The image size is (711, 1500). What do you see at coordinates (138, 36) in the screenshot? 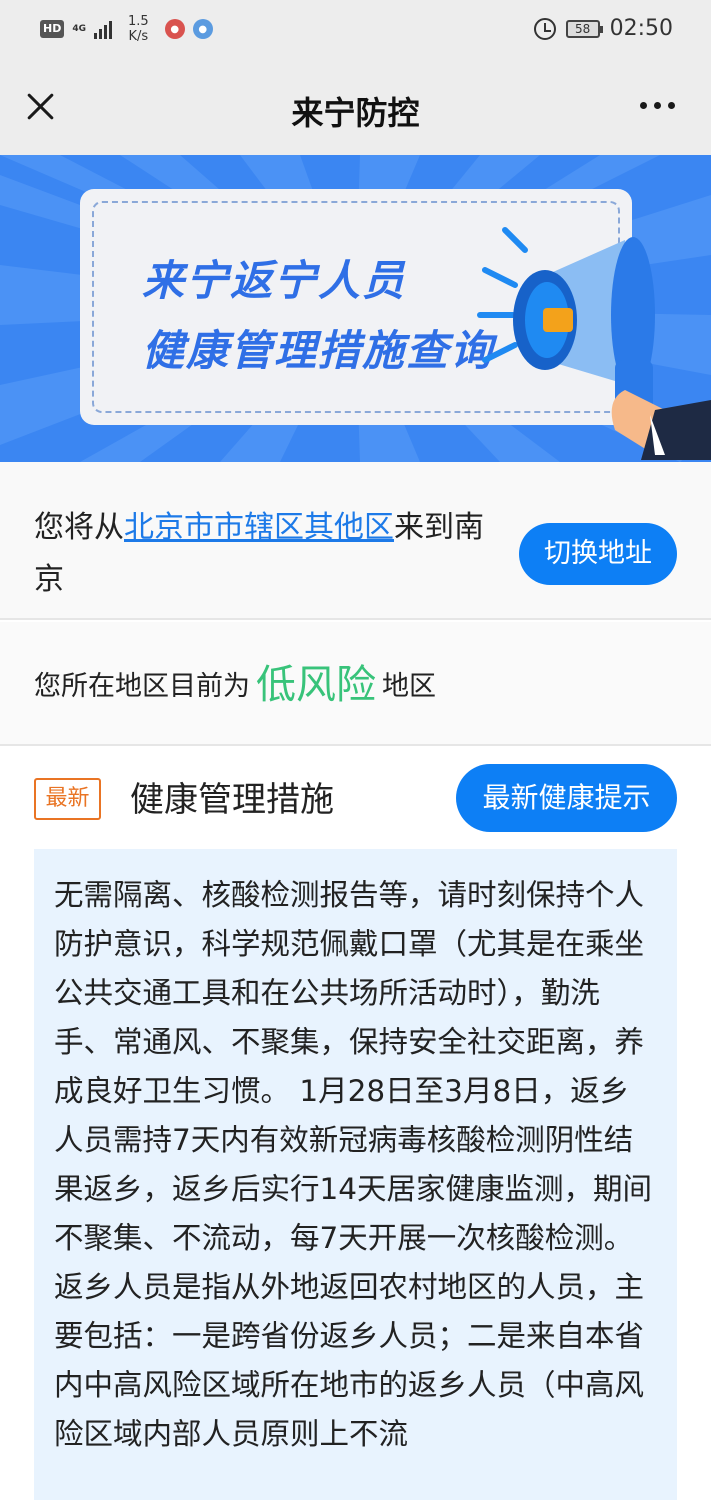
I see `speed-unit: K/s` at bounding box center [138, 36].